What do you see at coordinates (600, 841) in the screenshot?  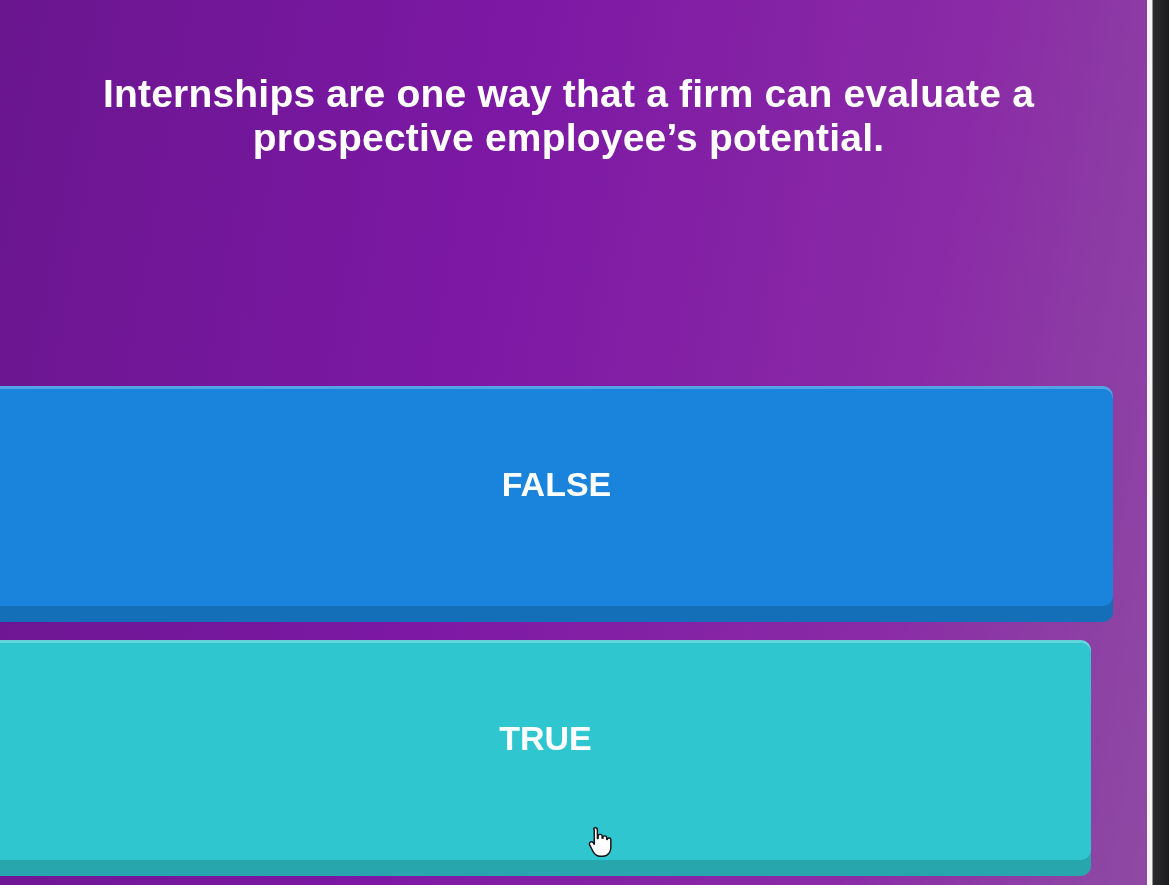 I see `pointer-hand-icon` at bounding box center [600, 841].